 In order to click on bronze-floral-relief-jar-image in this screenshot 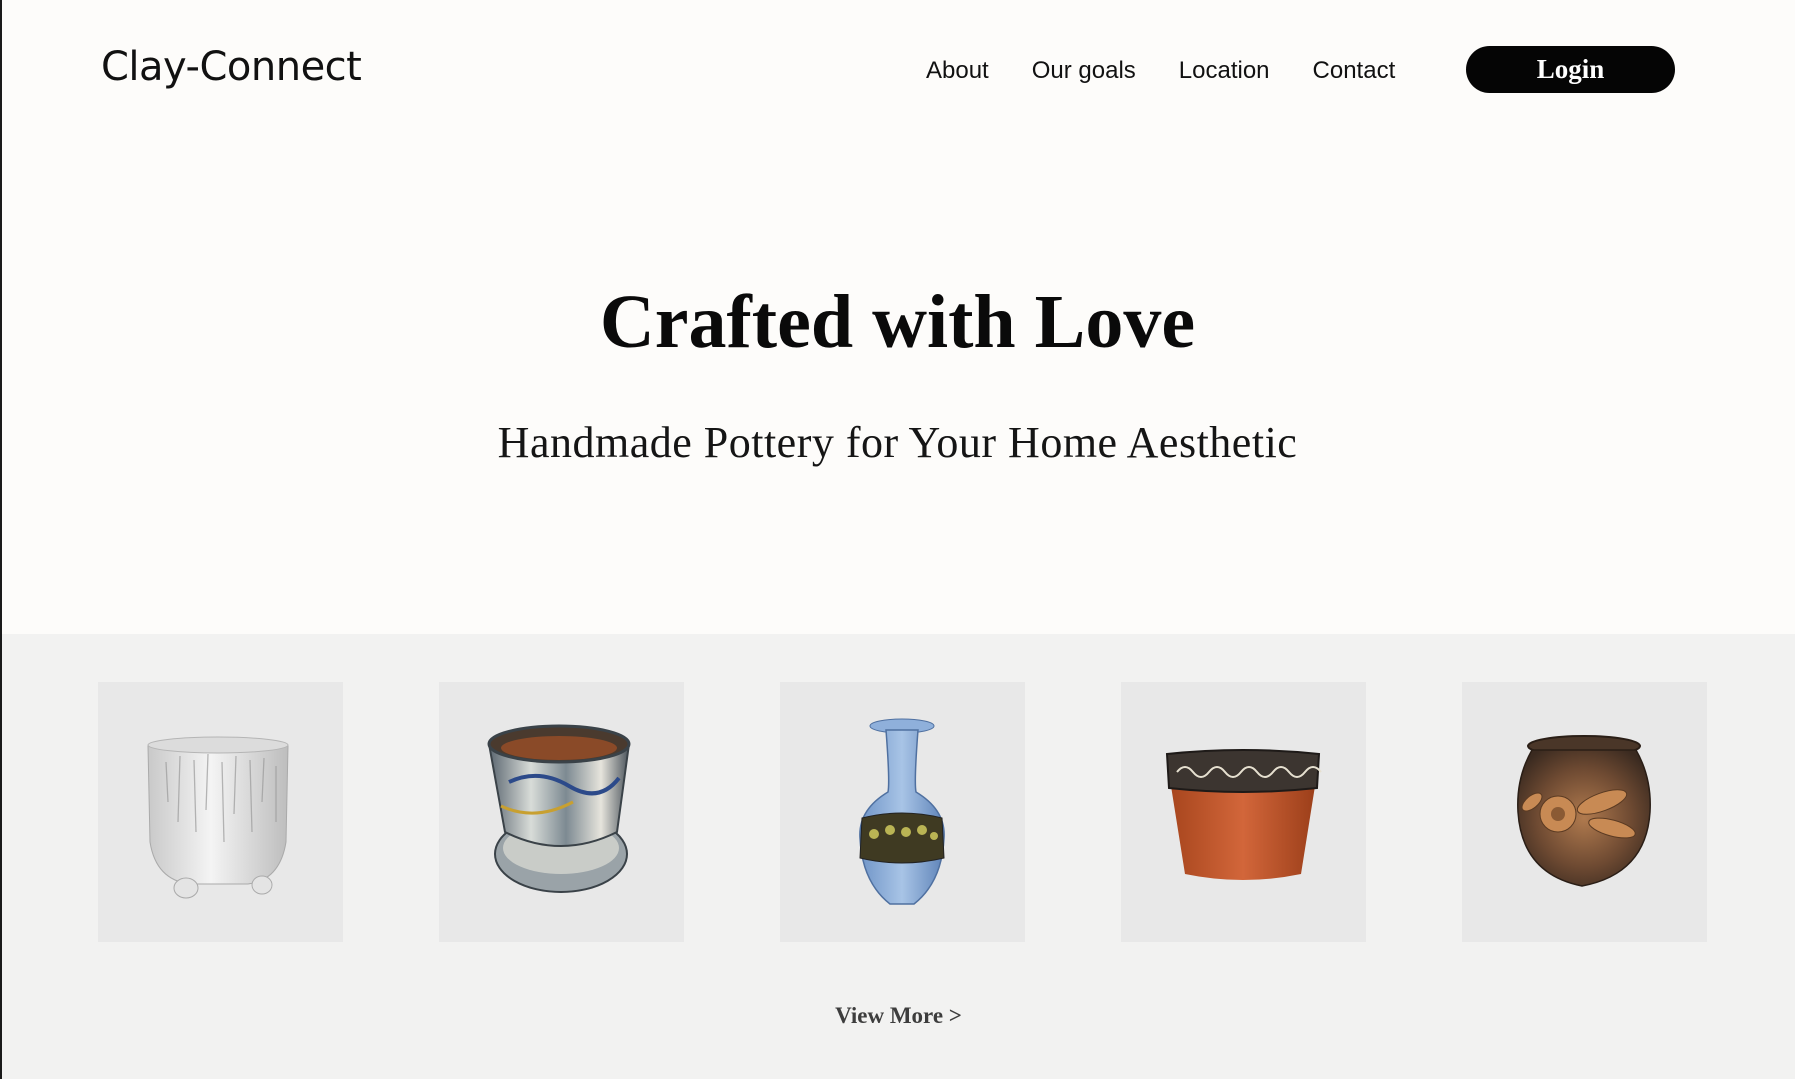, I will do `click(1584, 811)`.